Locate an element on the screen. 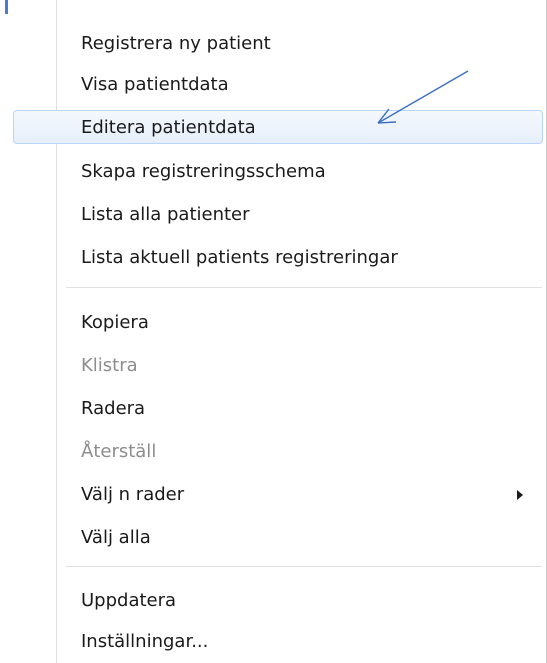  menu-item-klistra: Klistra is located at coordinates (278, 365).